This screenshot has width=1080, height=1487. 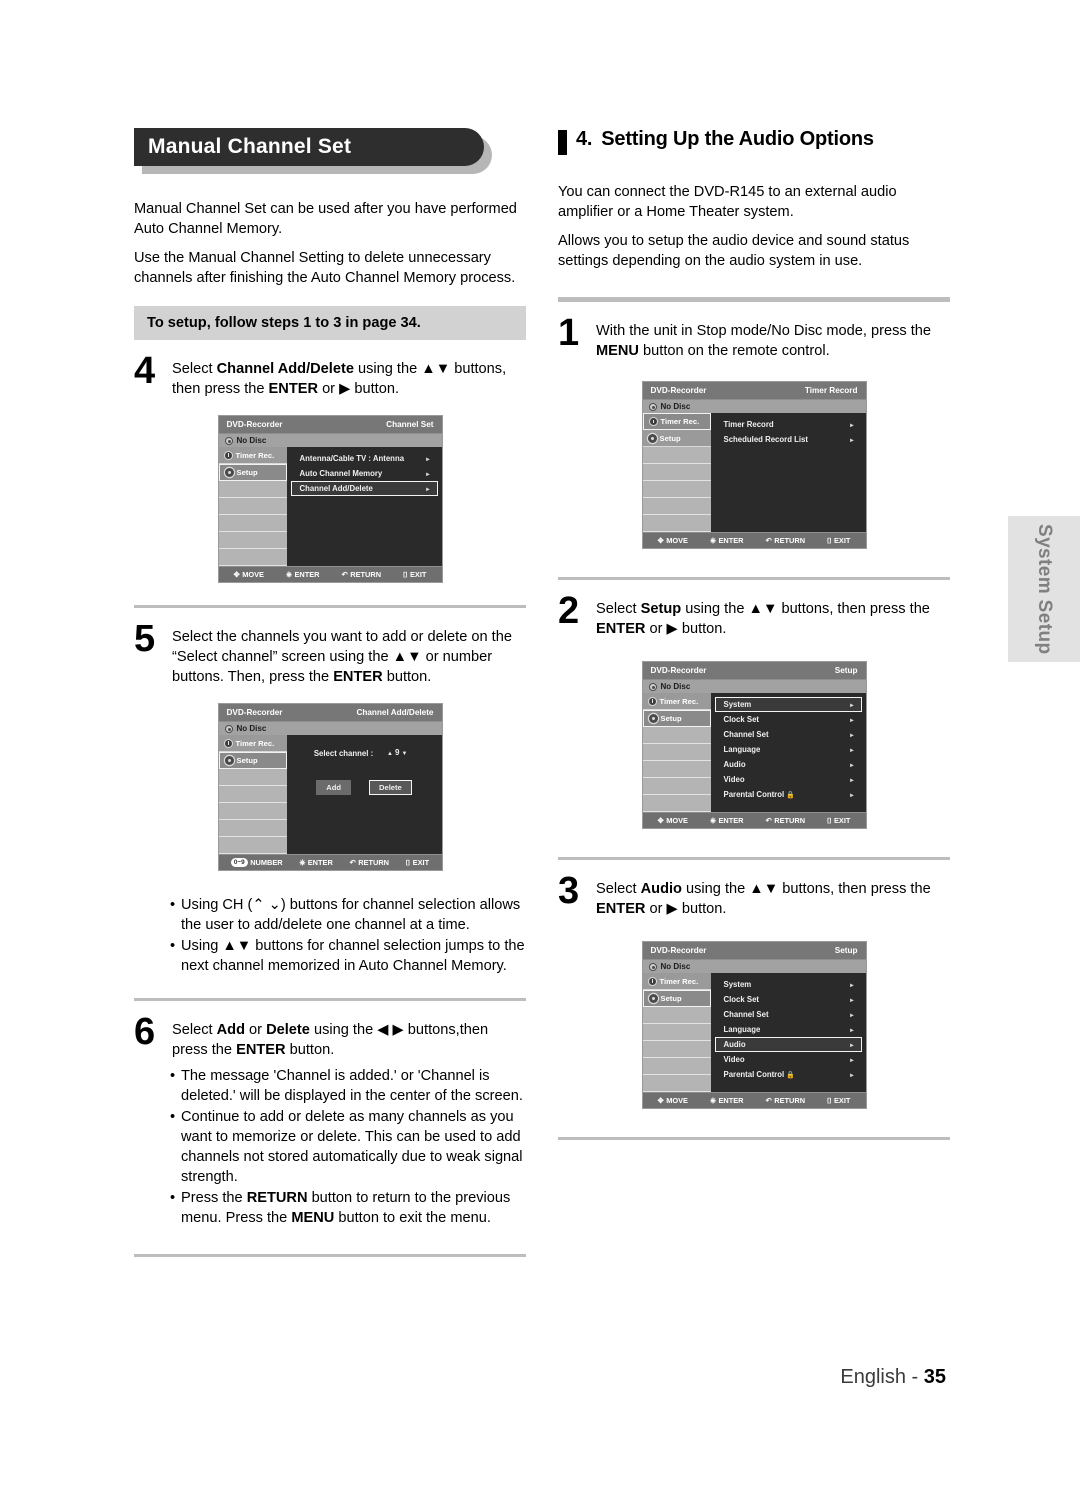 What do you see at coordinates (407, 677) in the screenshot?
I see `step-5-t2: button.` at bounding box center [407, 677].